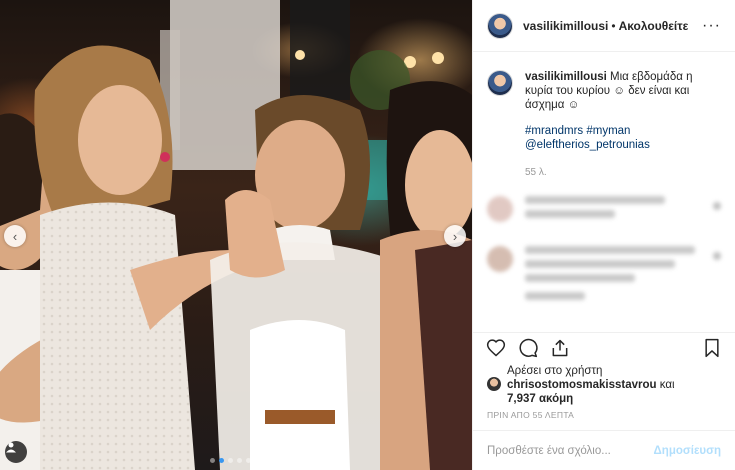 The image size is (735, 470). What do you see at coordinates (500, 25) in the screenshot?
I see `author-avatar` at bounding box center [500, 25].